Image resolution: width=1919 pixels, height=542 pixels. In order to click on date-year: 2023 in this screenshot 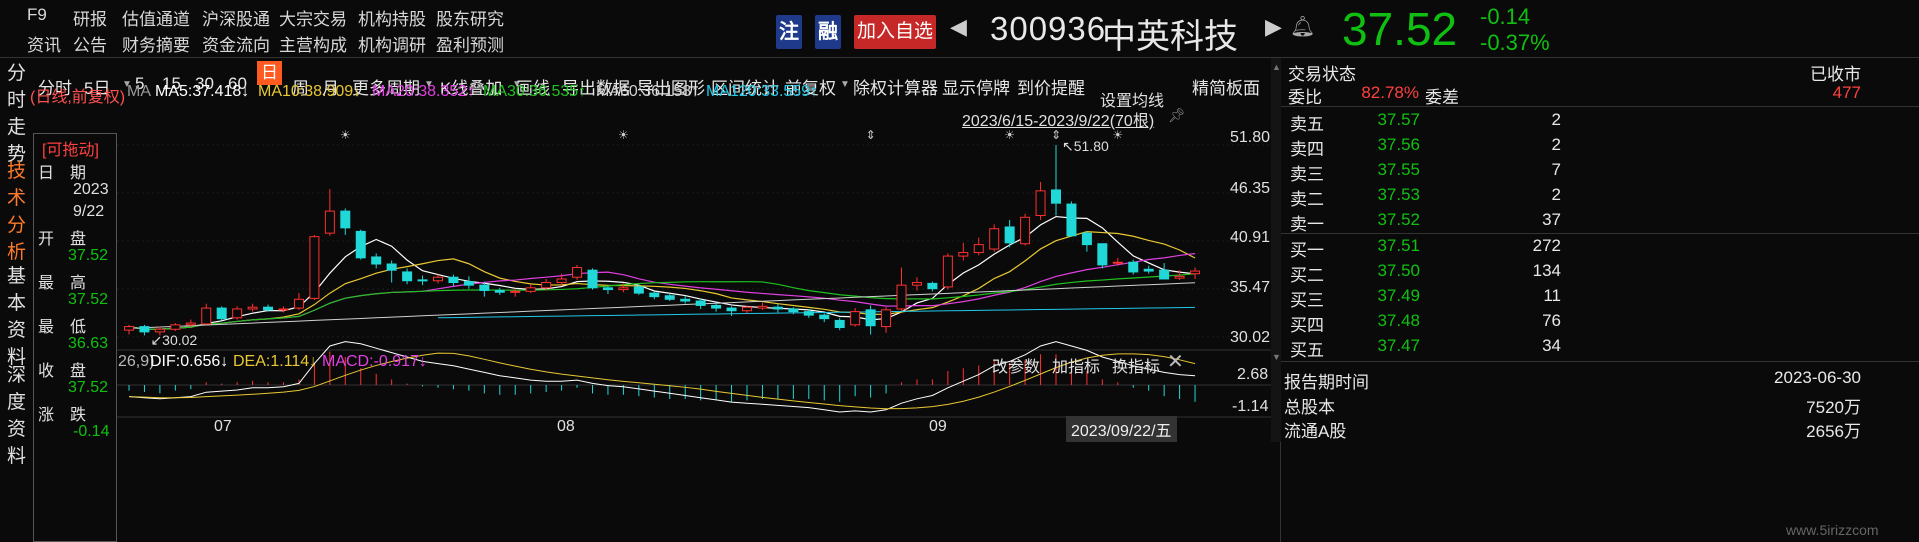, I will do `click(91, 189)`.